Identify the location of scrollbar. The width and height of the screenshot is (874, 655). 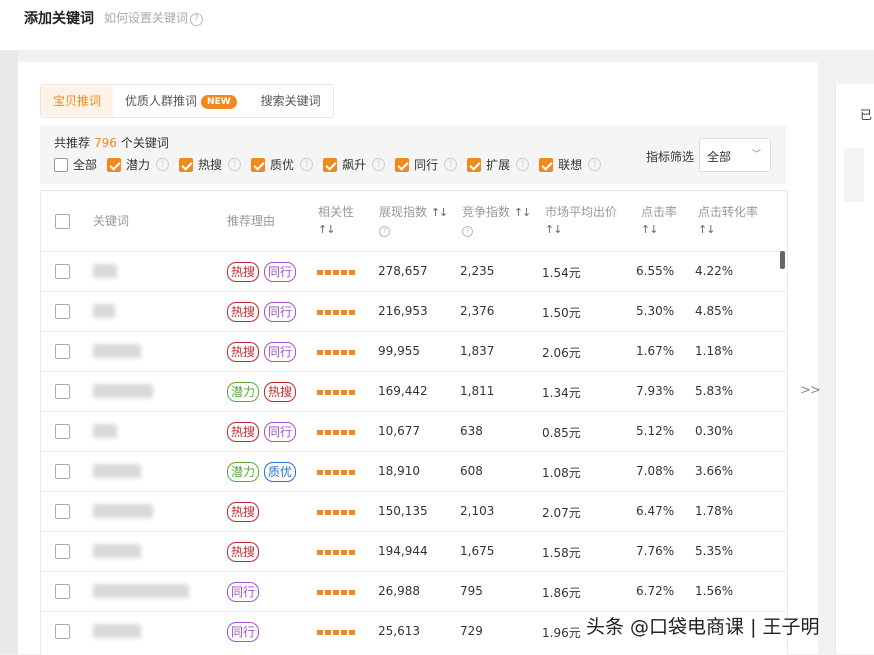
(782, 260).